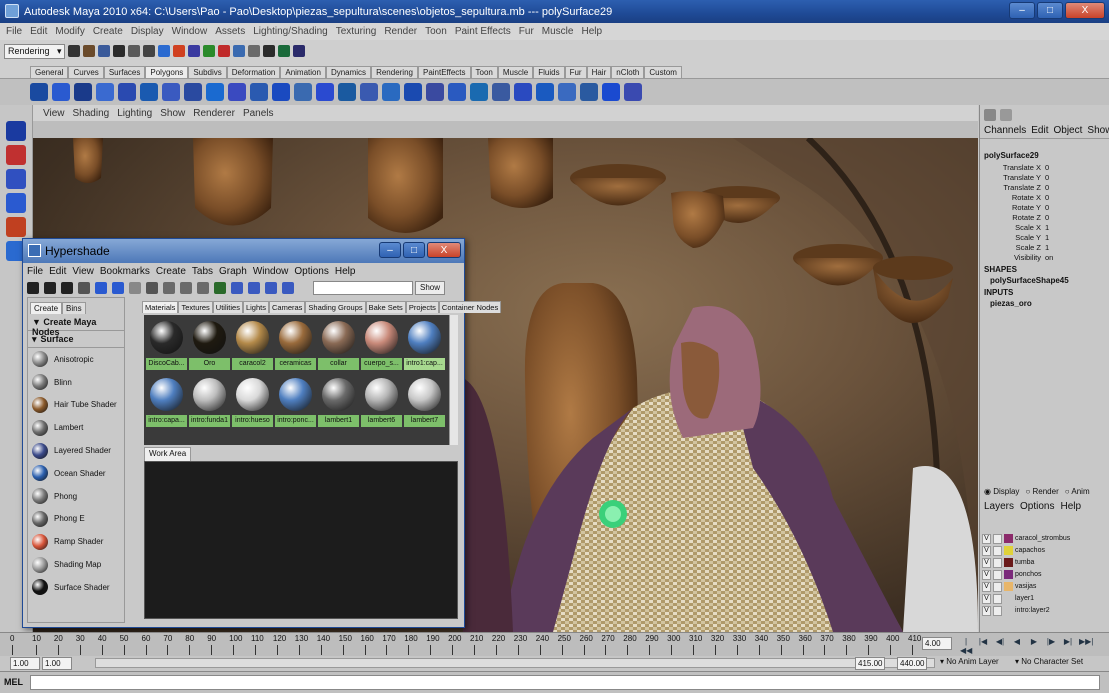 This screenshot has width=1109, height=693. I want to click on playback-control-icon: |▶, so click(1051, 643).